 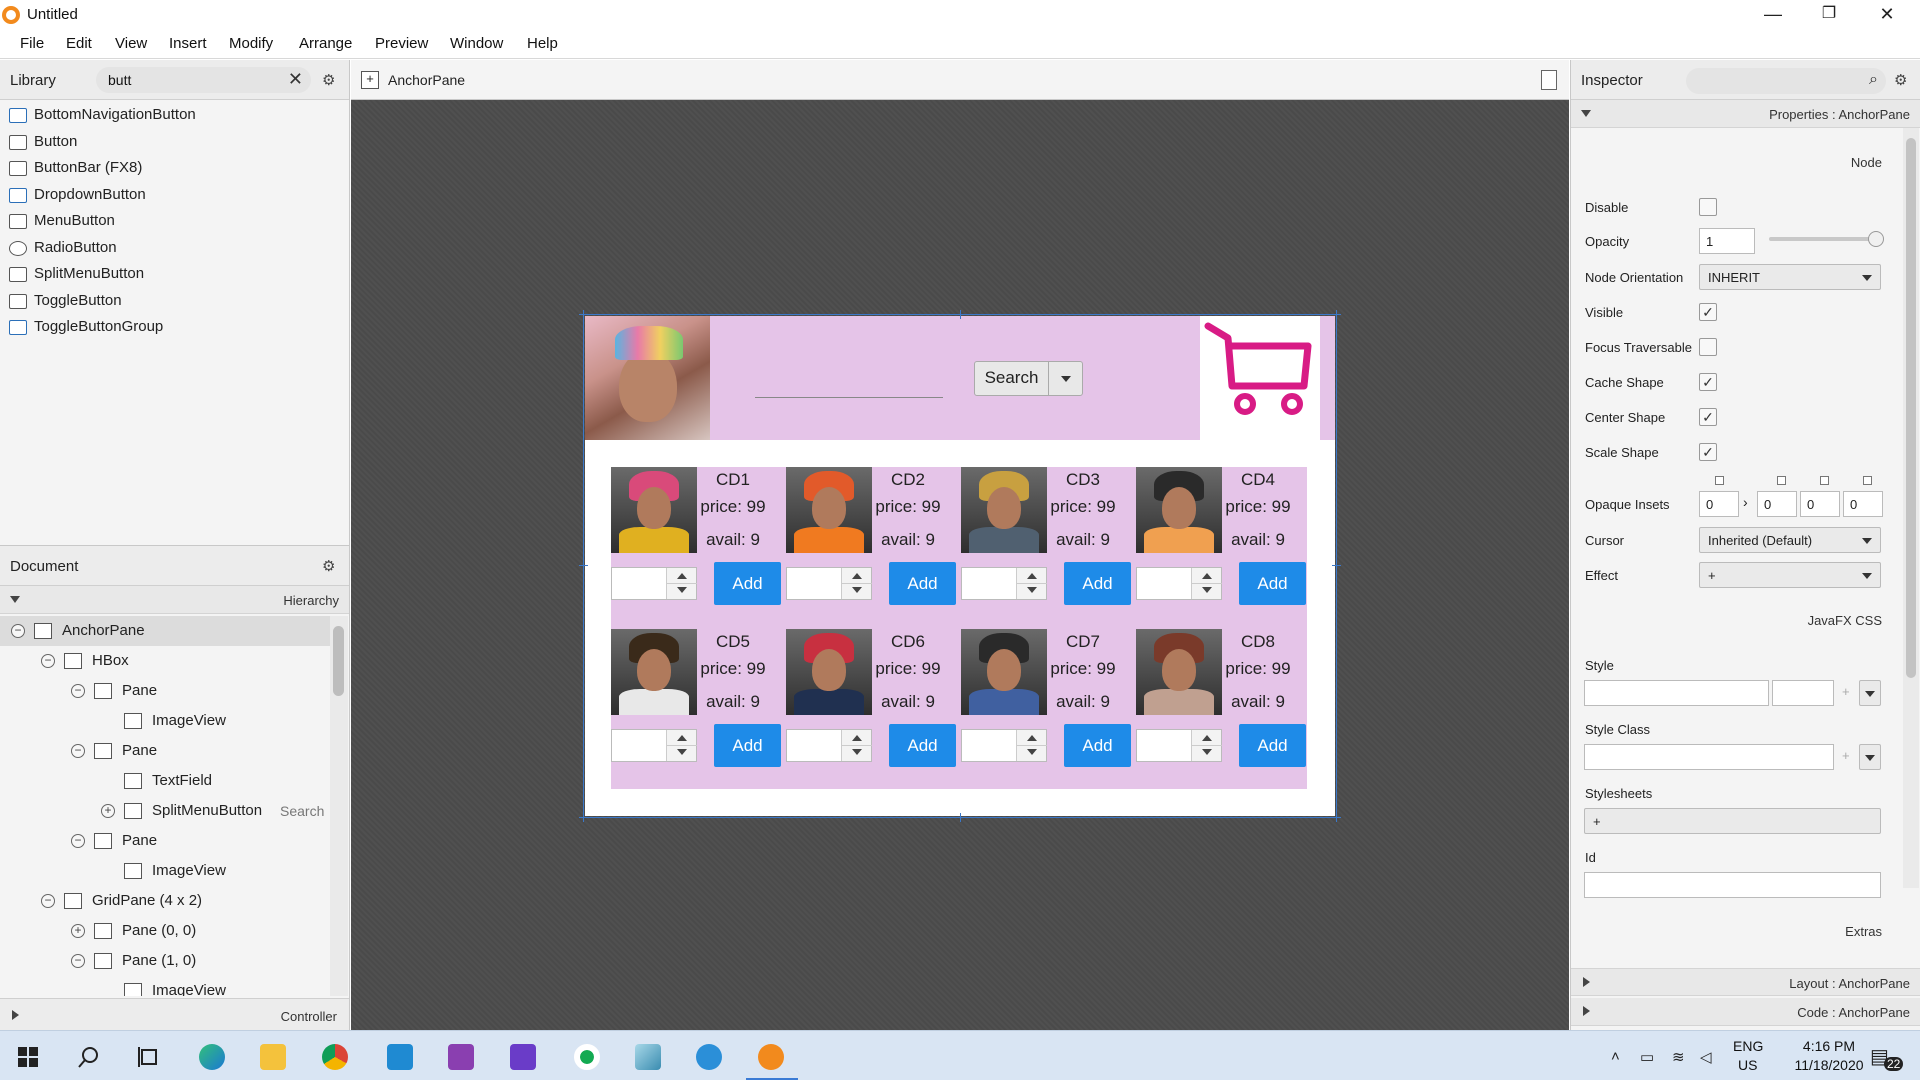 I want to click on chevron-down-icon, so click(x=1066, y=379).